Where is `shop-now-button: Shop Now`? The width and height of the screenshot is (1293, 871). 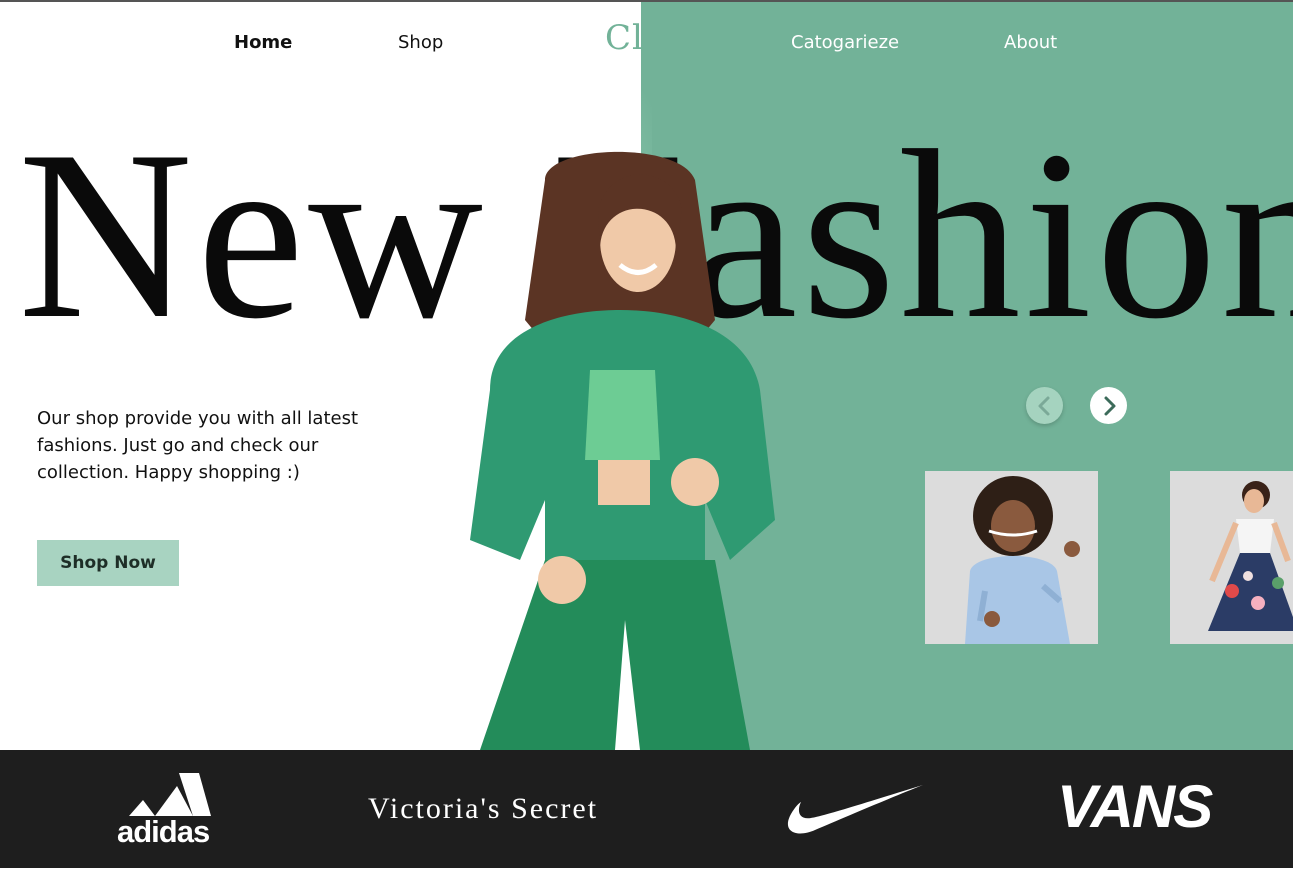 shop-now-button: Shop Now is located at coordinates (108, 563).